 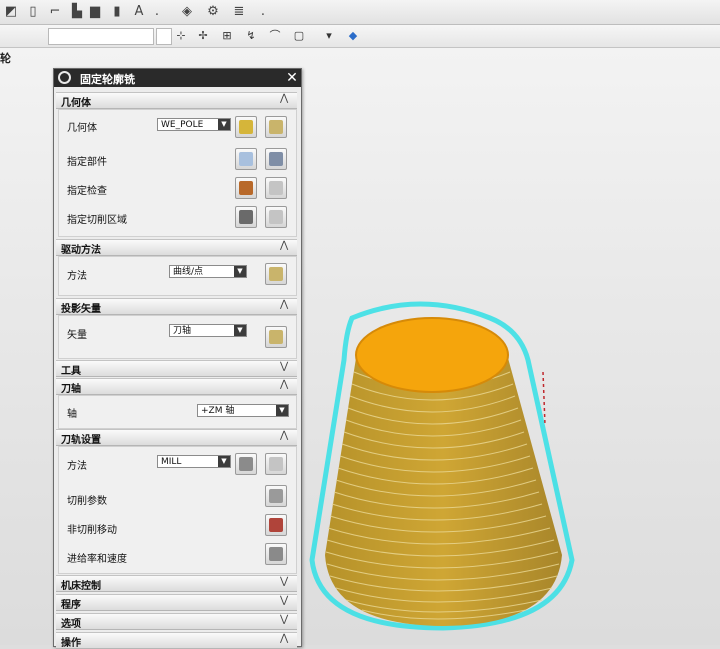 I want to click on section-options: 选项 ⋁, so click(x=176, y=621).